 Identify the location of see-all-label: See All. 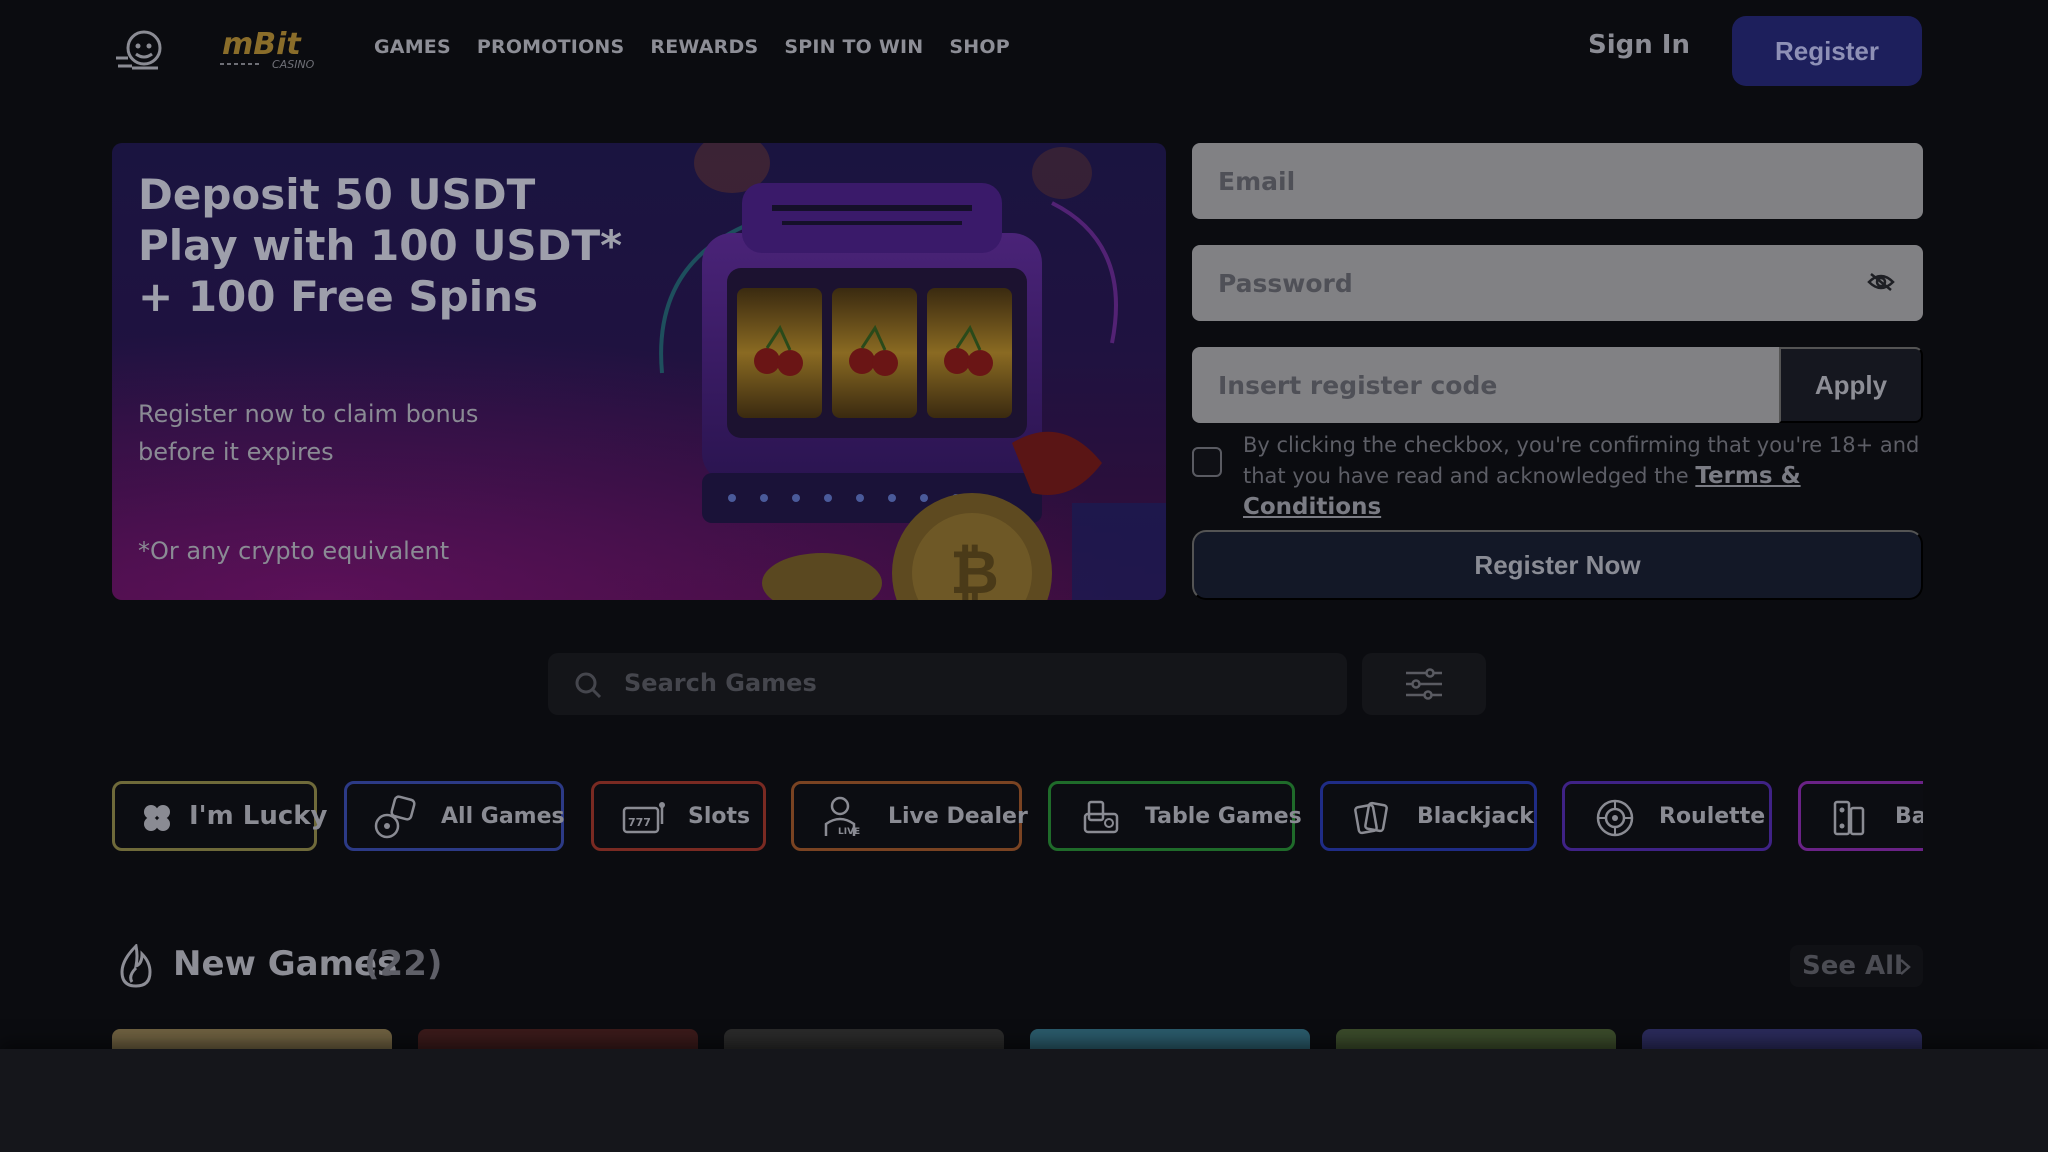
(1852, 966).